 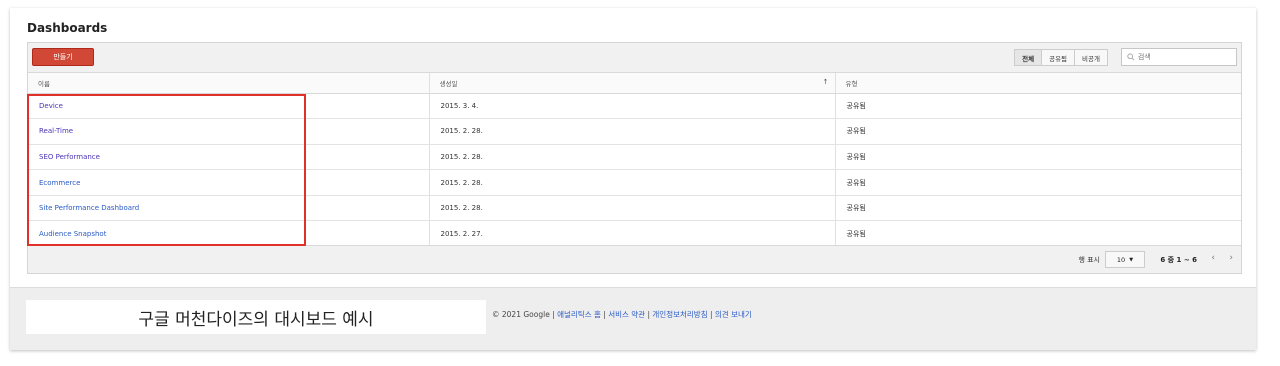 I want to click on footer-link-privacy: 개인정보처리방침, so click(x=679, y=314).